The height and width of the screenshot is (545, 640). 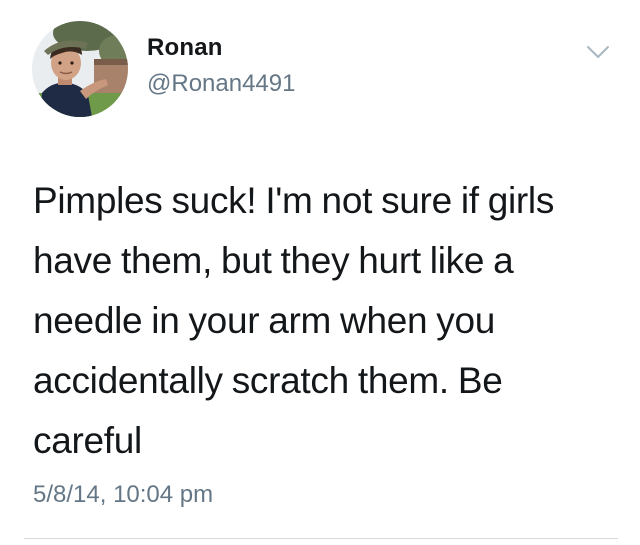 What do you see at coordinates (123, 495) in the screenshot?
I see `tweet-timestamp: 5/8/14, 10:04 pm` at bounding box center [123, 495].